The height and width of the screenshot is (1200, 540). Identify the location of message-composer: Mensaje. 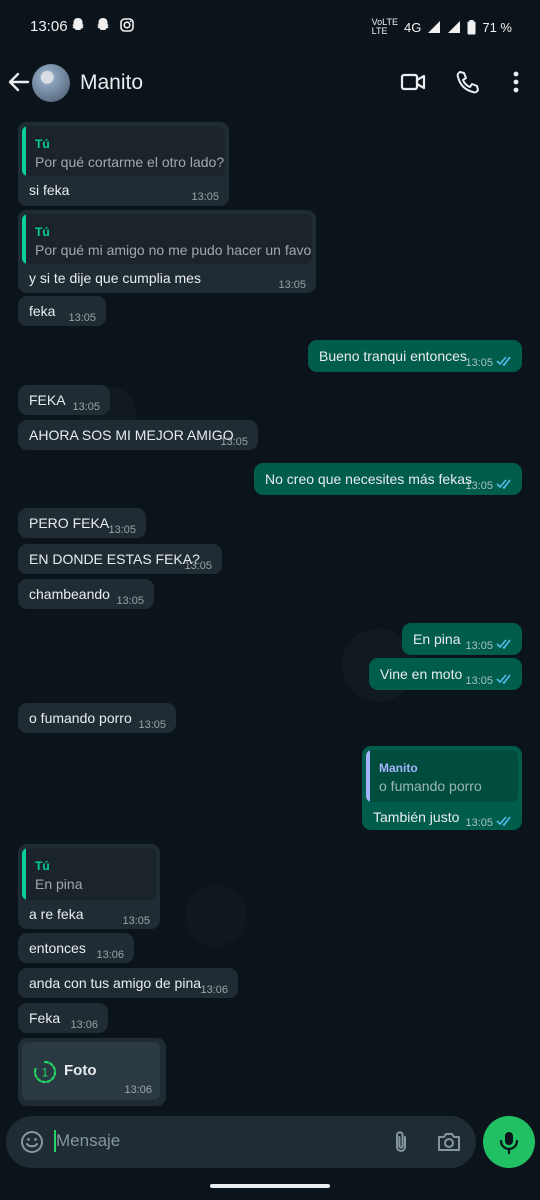
(241, 1142).